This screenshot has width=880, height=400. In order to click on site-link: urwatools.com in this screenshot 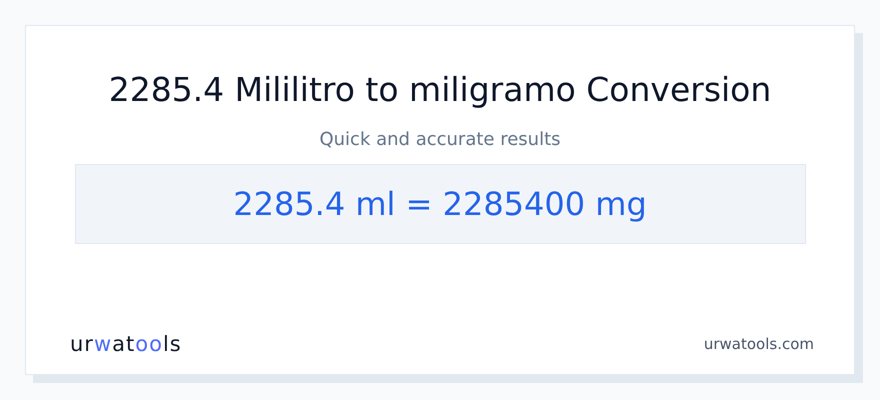, I will do `click(759, 344)`.